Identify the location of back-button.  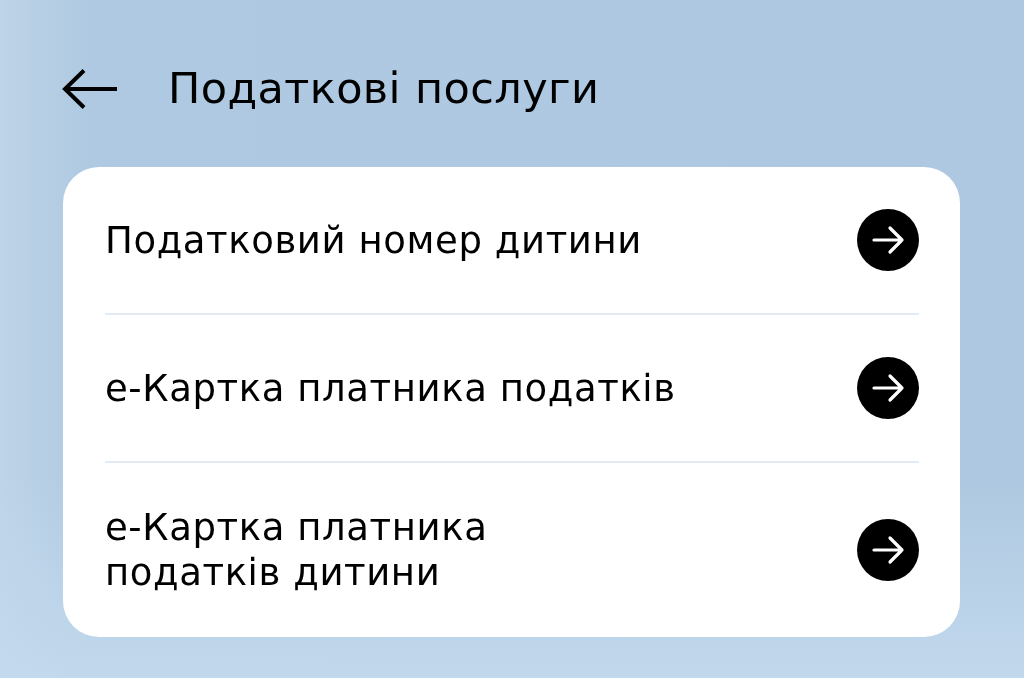
(90, 89).